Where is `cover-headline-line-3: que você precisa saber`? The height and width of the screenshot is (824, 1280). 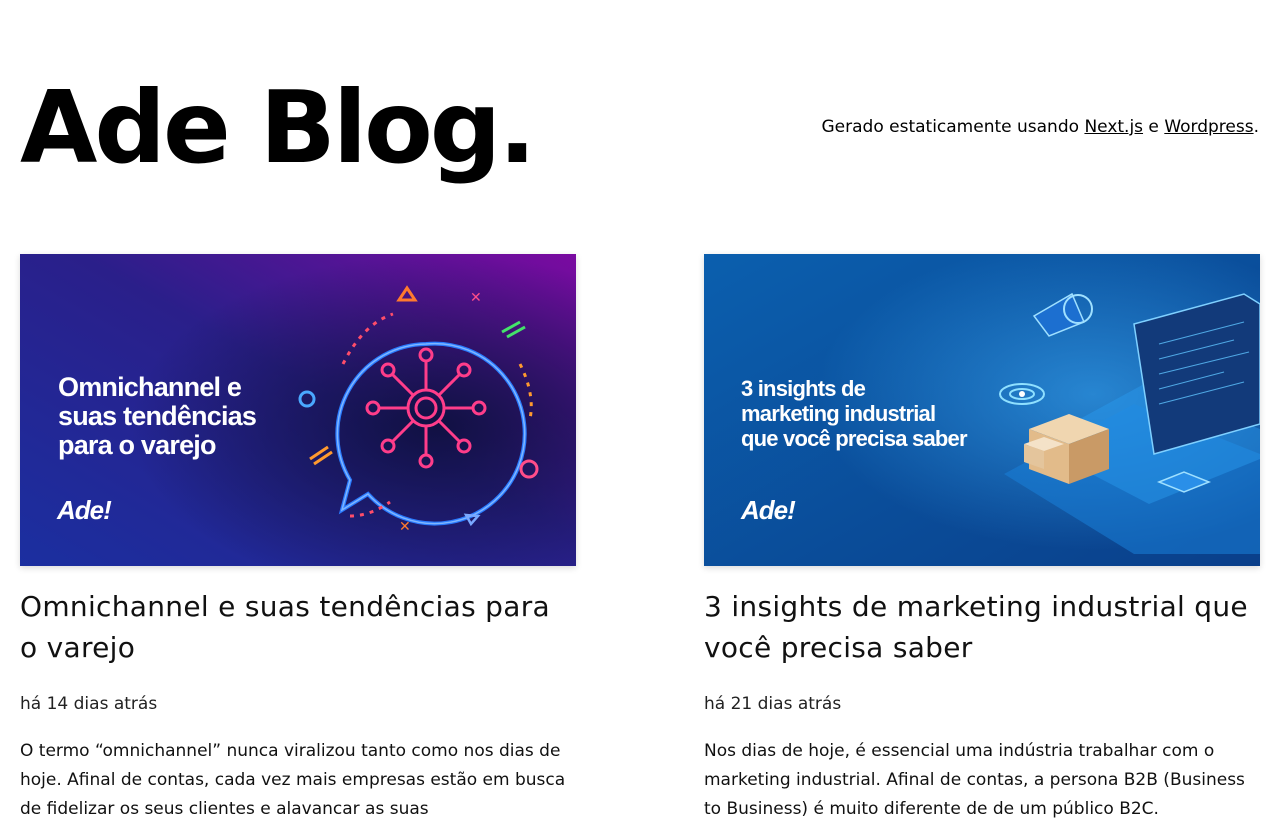 cover-headline-line-3: que você precisa saber is located at coordinates (854, 438).